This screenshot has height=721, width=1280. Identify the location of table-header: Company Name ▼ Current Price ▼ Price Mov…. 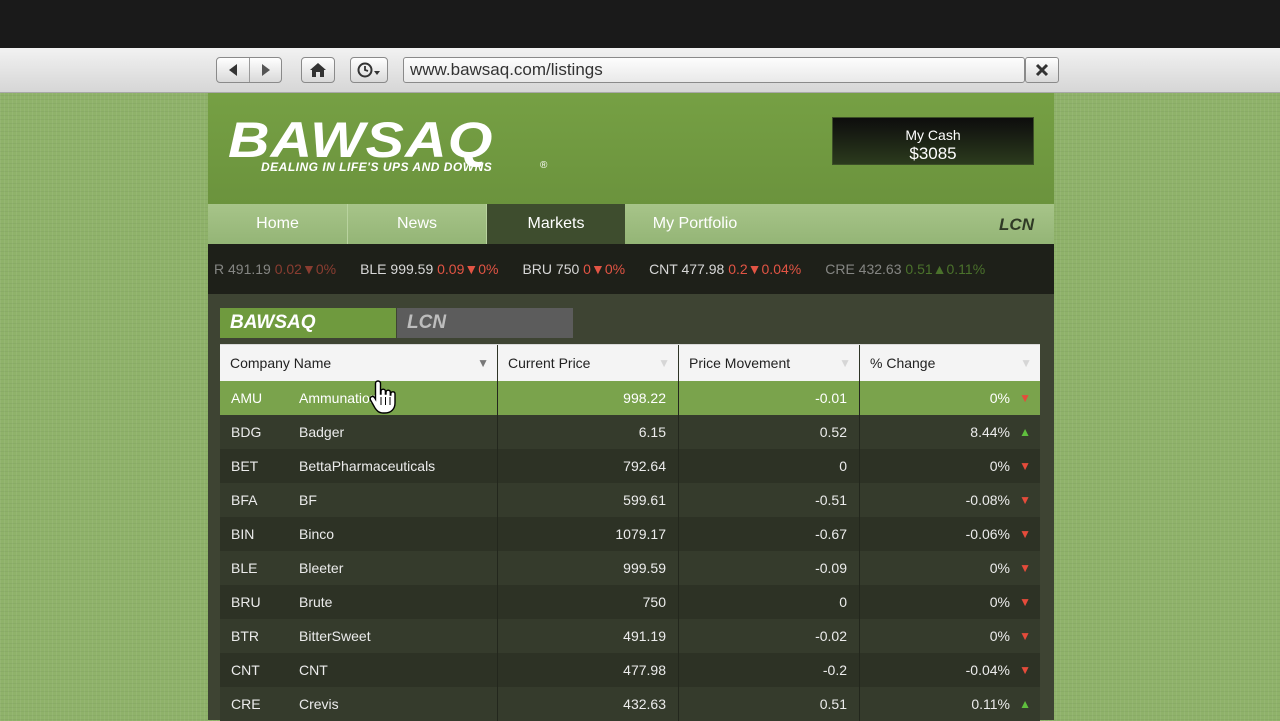
(630, 362).